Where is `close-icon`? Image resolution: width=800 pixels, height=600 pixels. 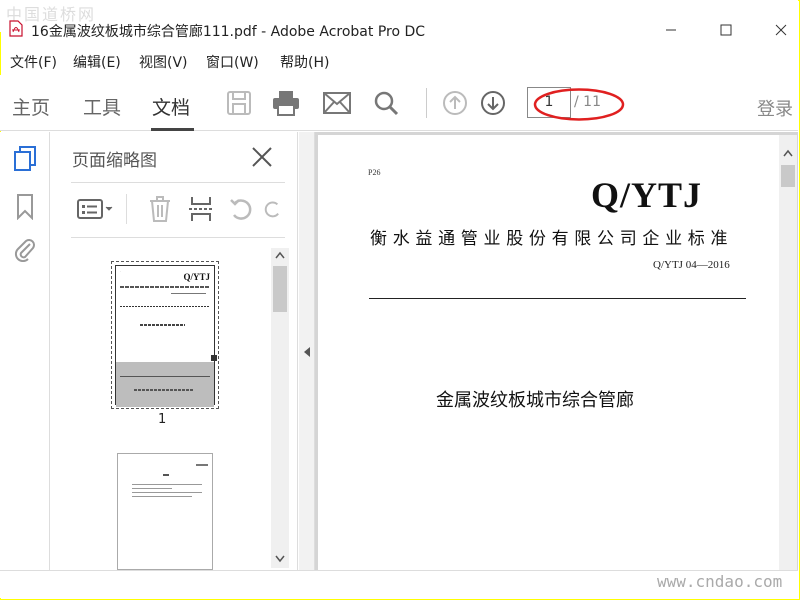 close-icon is located at coordinates (781, 30).